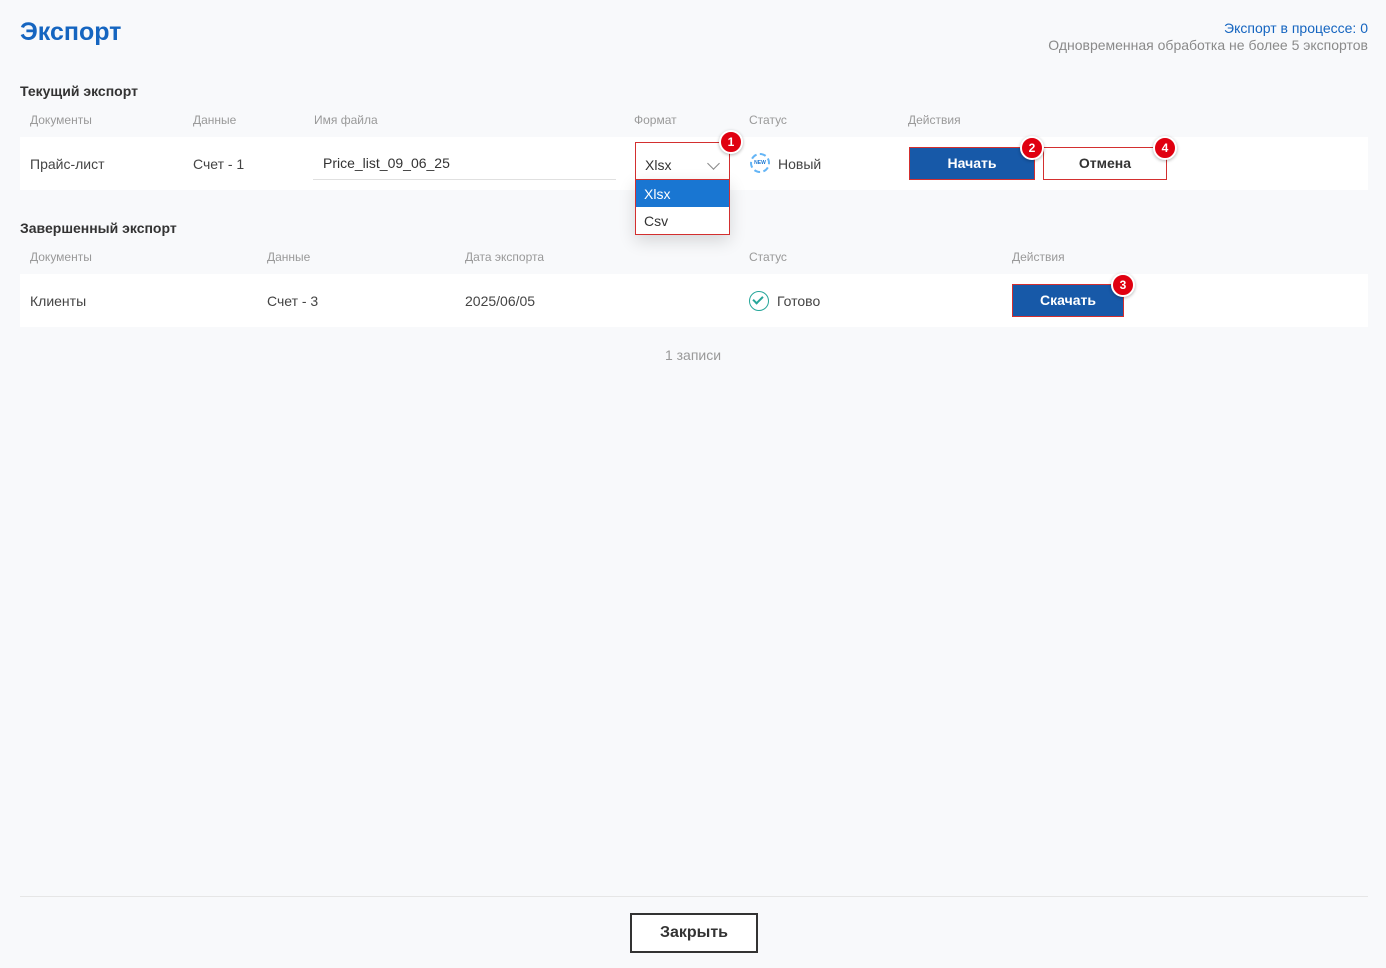 The height and width of the screenshot is (968, 1386). Describe the element at coordinates (58, 301) in the screenshot. I see `document-name: Клиенты` at that location.